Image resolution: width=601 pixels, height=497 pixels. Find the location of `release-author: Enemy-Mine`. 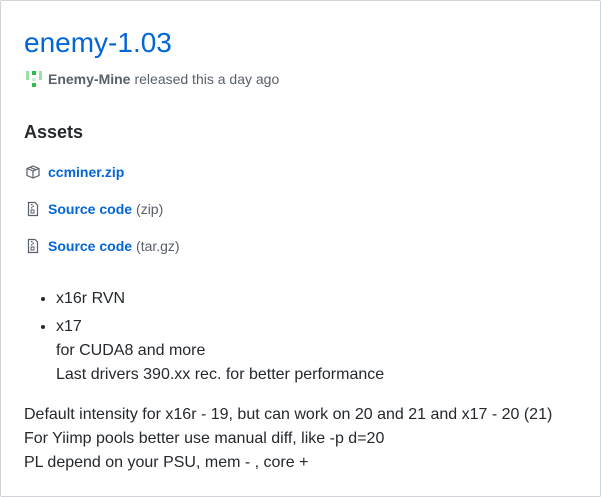

release-author: Enemy-Mine is located at coordinates (89, 79).